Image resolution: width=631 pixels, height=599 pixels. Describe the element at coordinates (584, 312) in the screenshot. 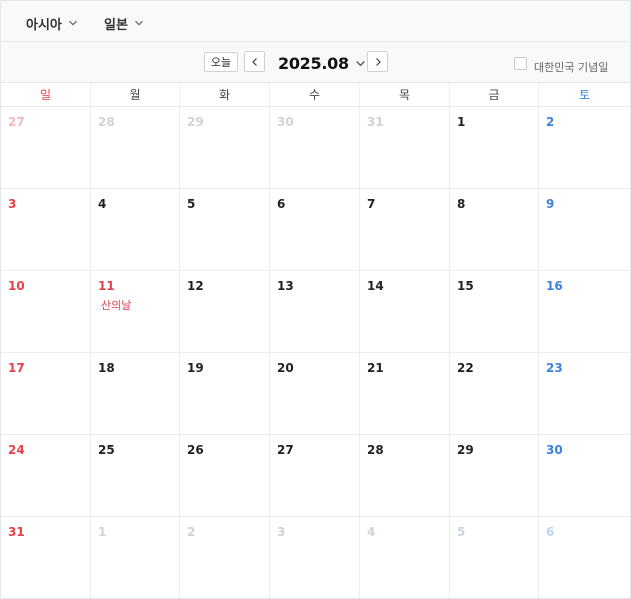

I see `day-cell: 16` at that location.